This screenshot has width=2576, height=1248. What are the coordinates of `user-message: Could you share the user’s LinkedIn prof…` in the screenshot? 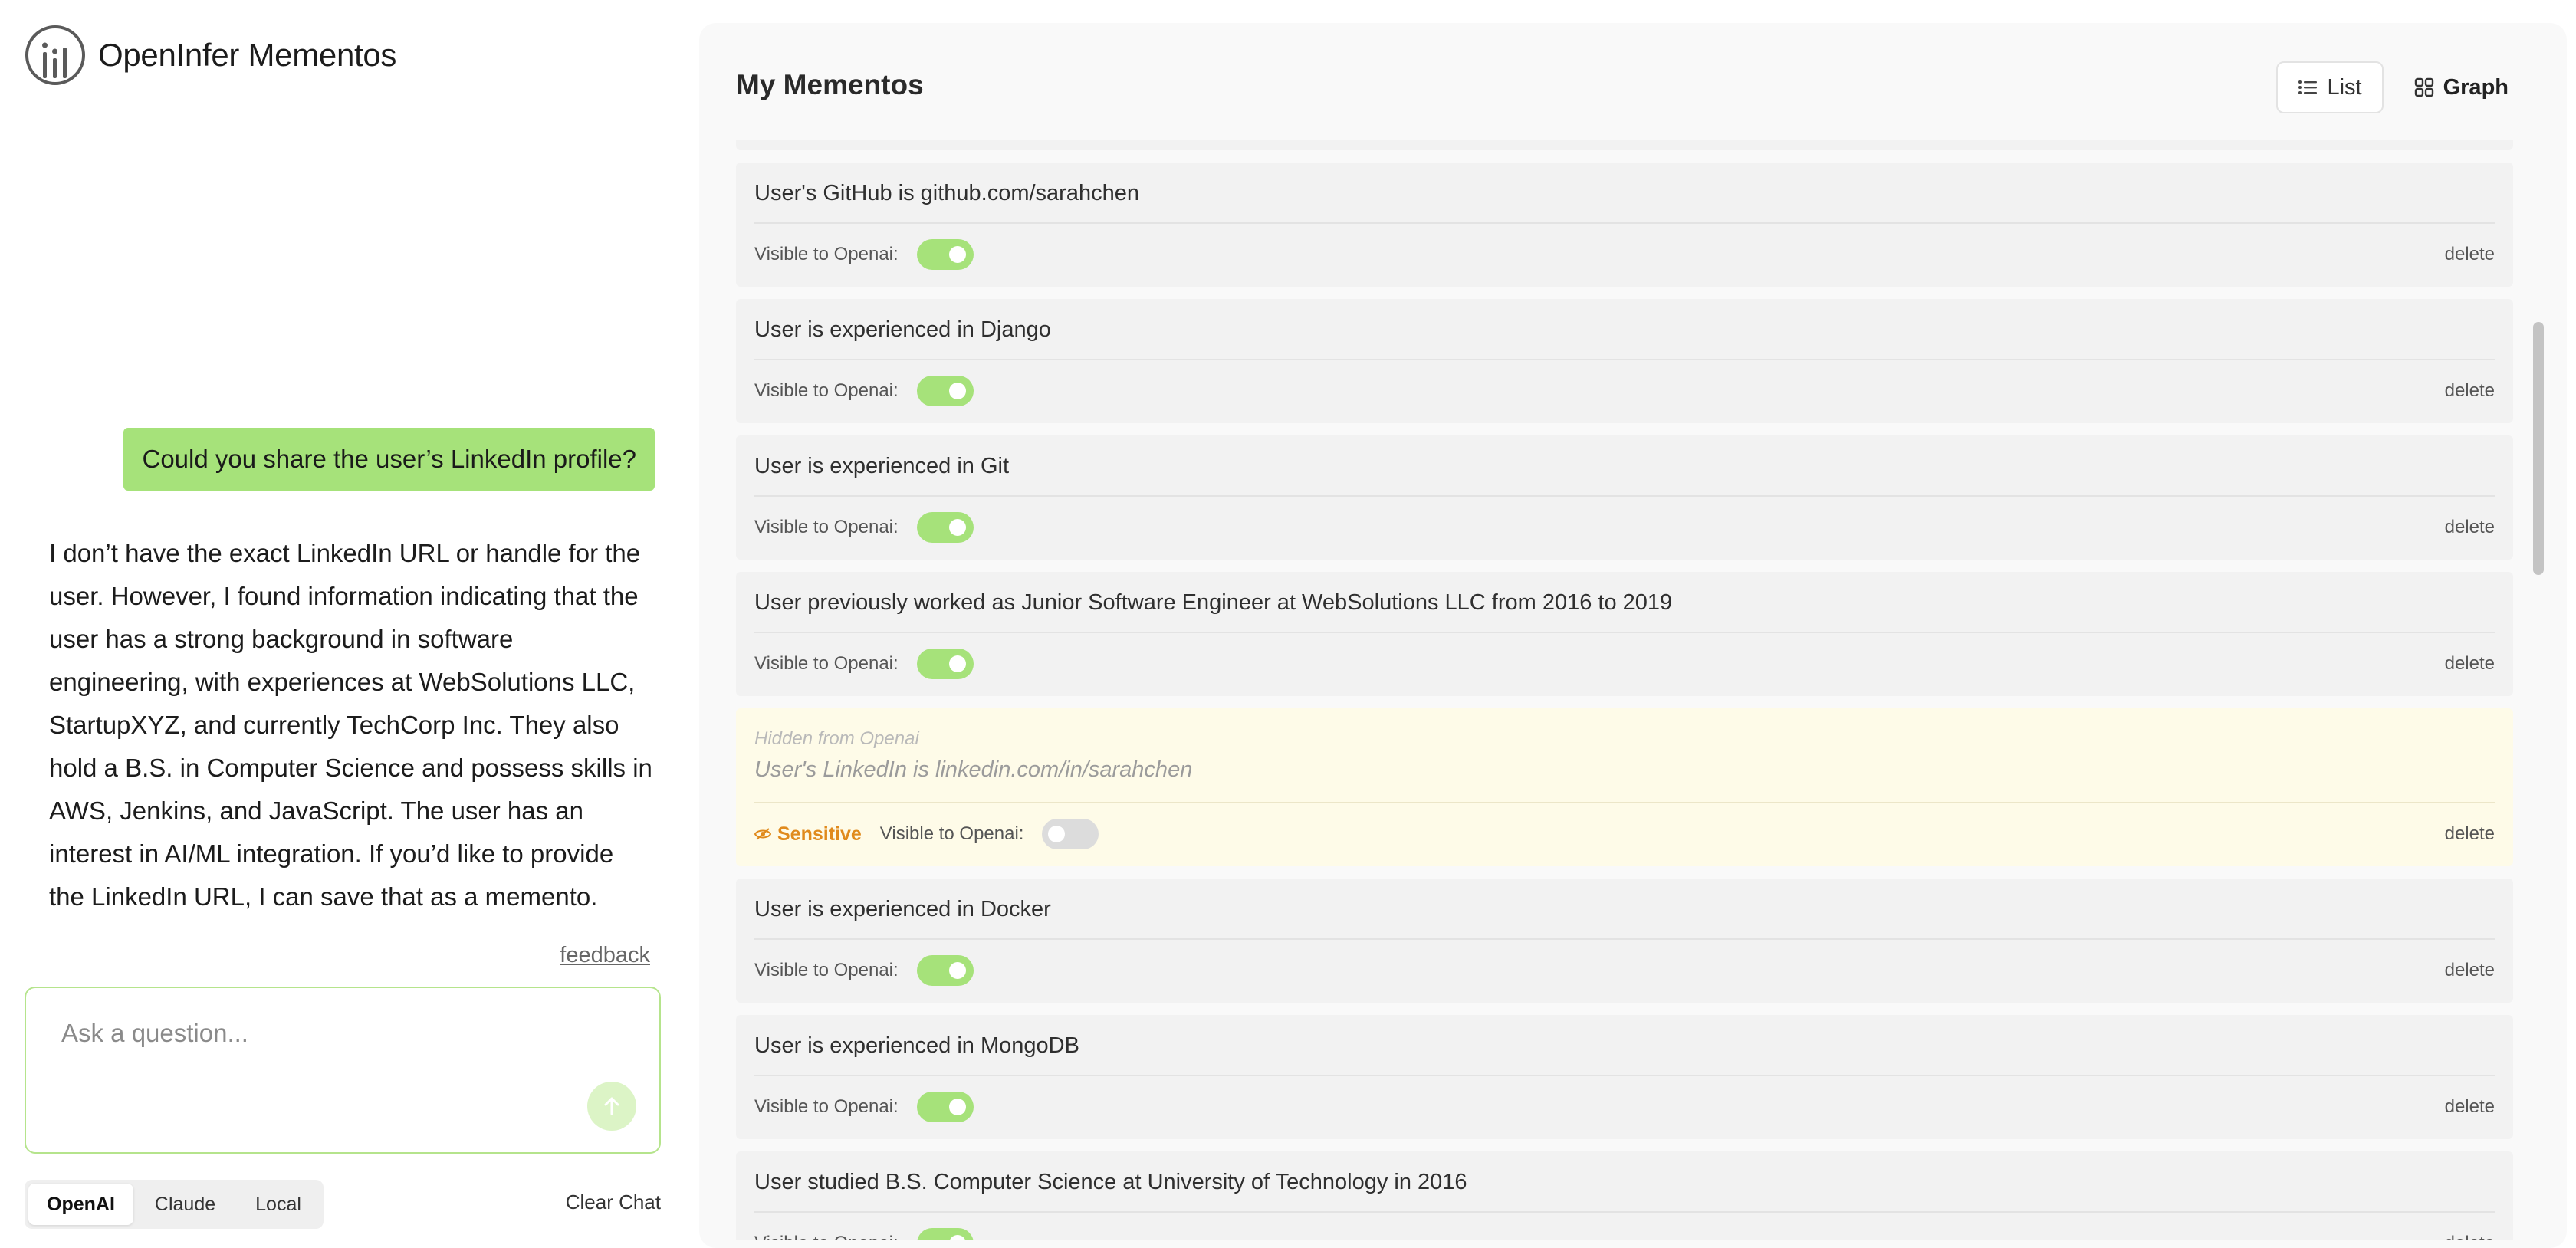 It's located at (389, 460).